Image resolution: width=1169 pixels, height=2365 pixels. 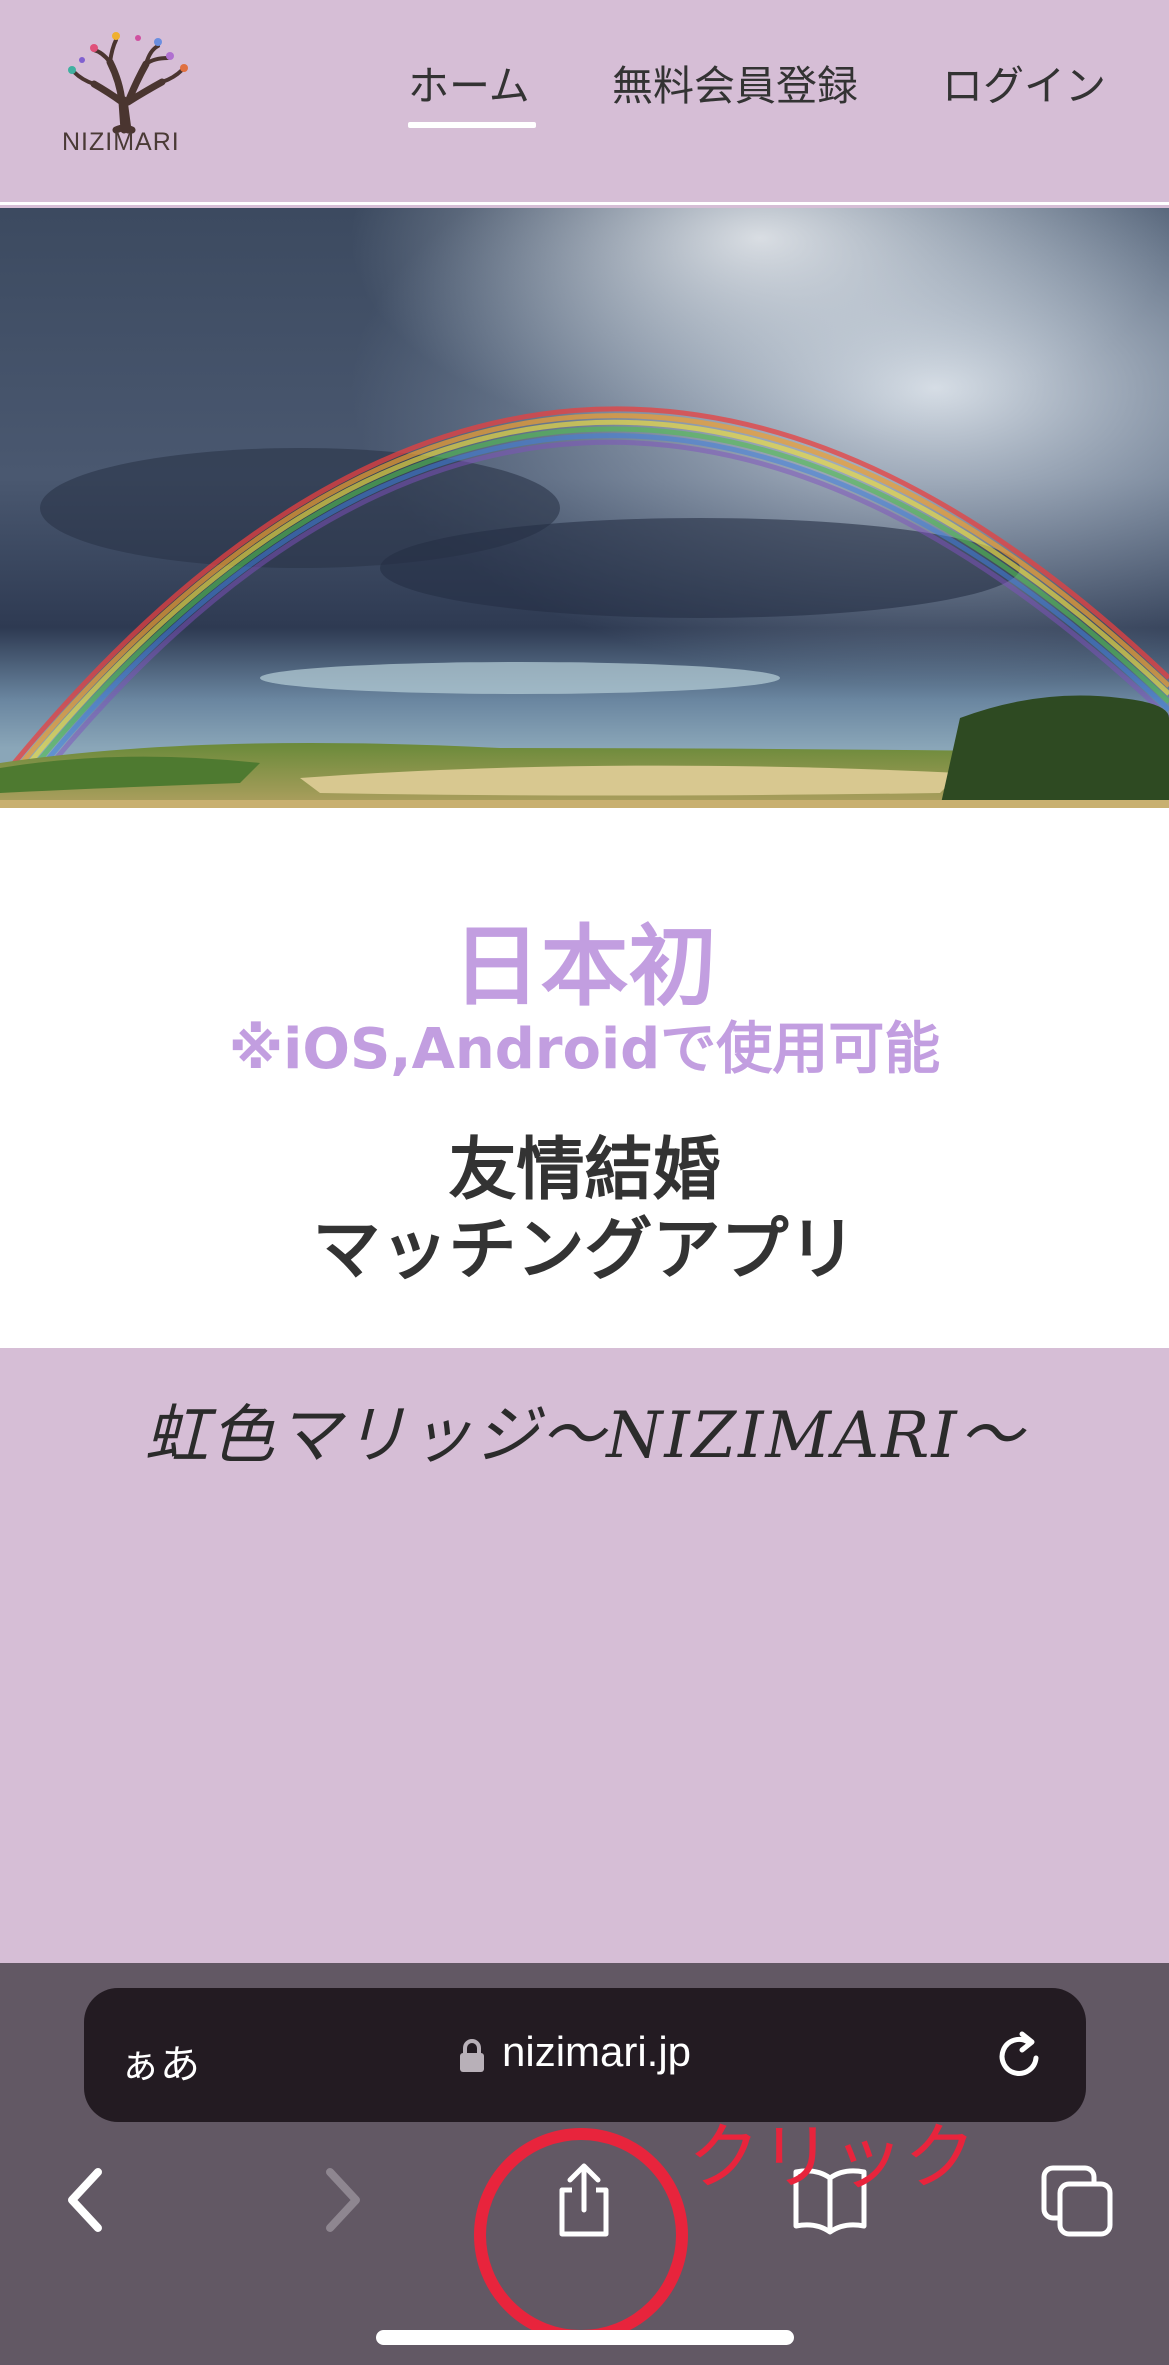 What do you see at coordinates (472, 2055) in the screenshot?
I see `lock-icon` at bounding box center [472, 2055].